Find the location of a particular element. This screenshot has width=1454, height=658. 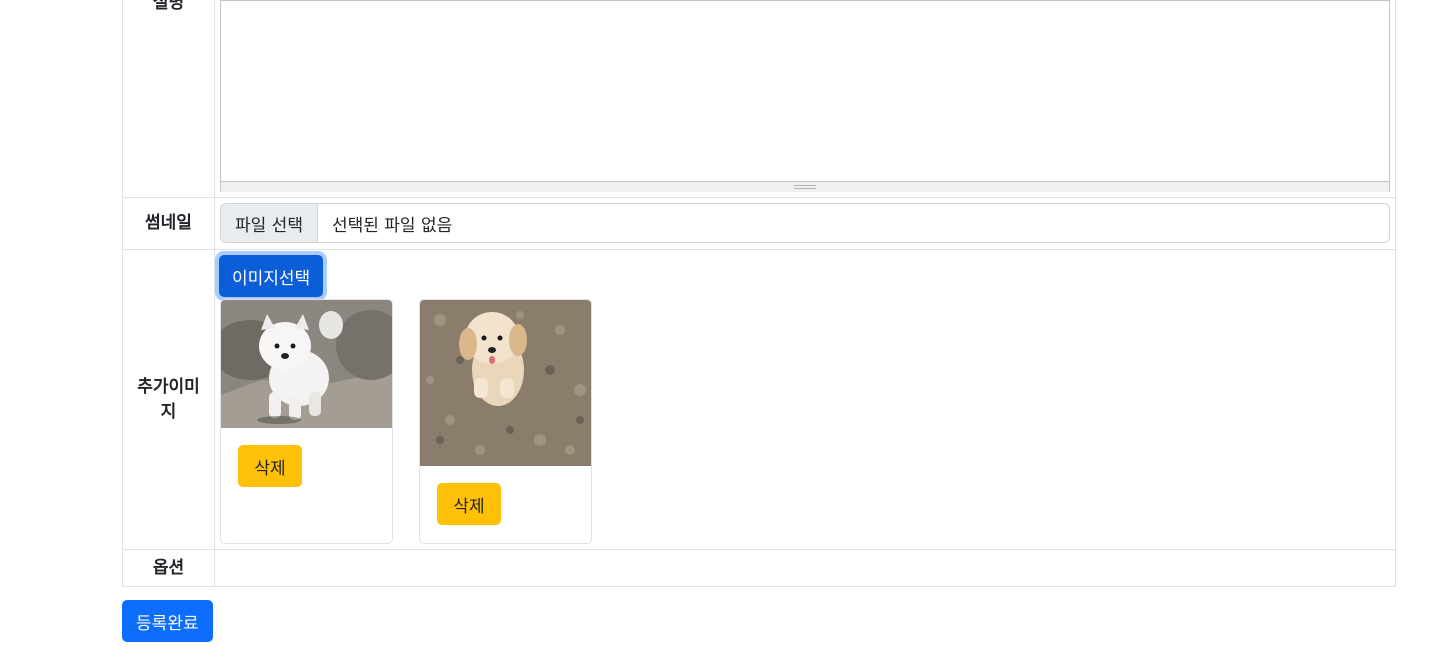

file-select-button: 파일 선택 is located at coordinates (269, 223).